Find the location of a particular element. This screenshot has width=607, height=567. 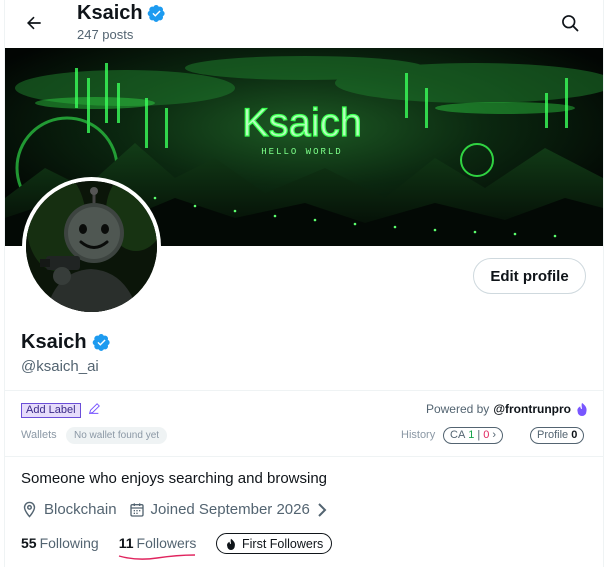

following-count: 55 is located at coordinates (29, 543).